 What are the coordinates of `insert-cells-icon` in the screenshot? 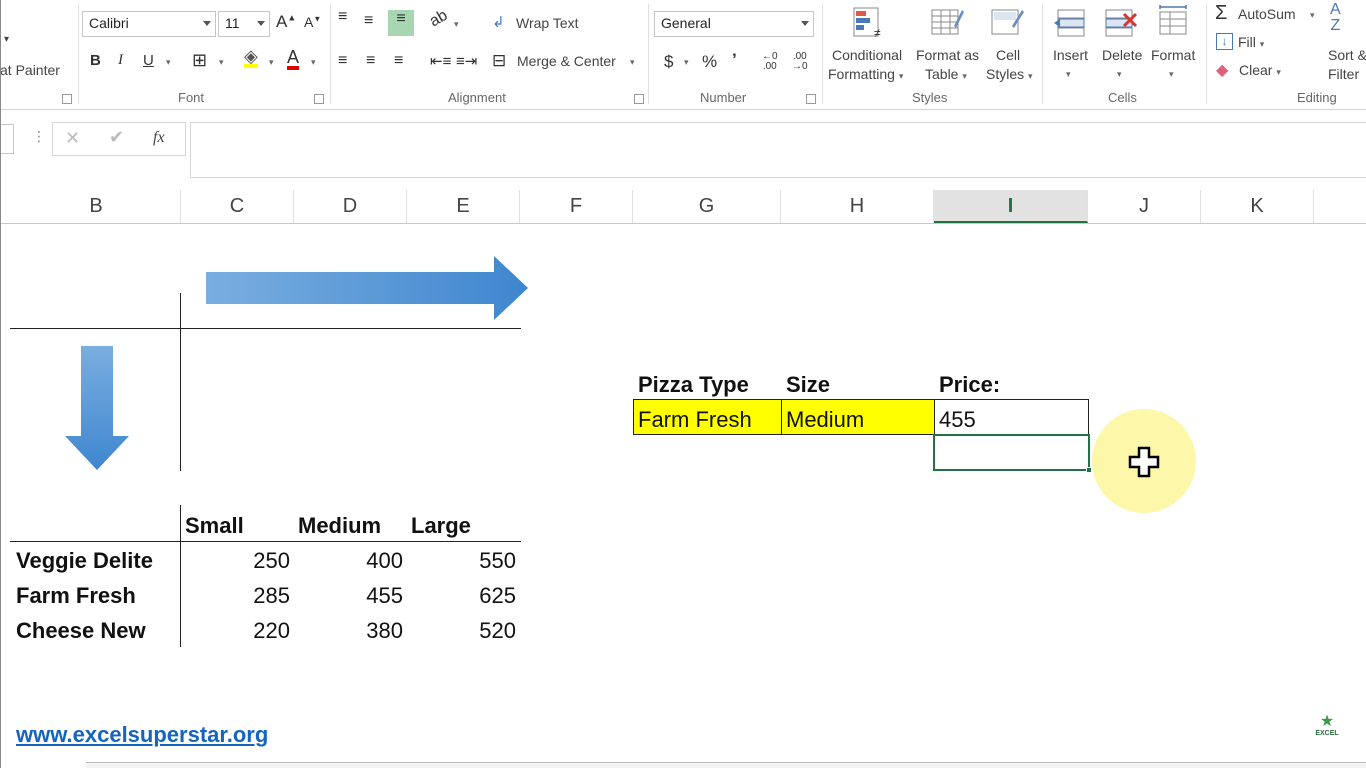 It's located at (1071, 23).